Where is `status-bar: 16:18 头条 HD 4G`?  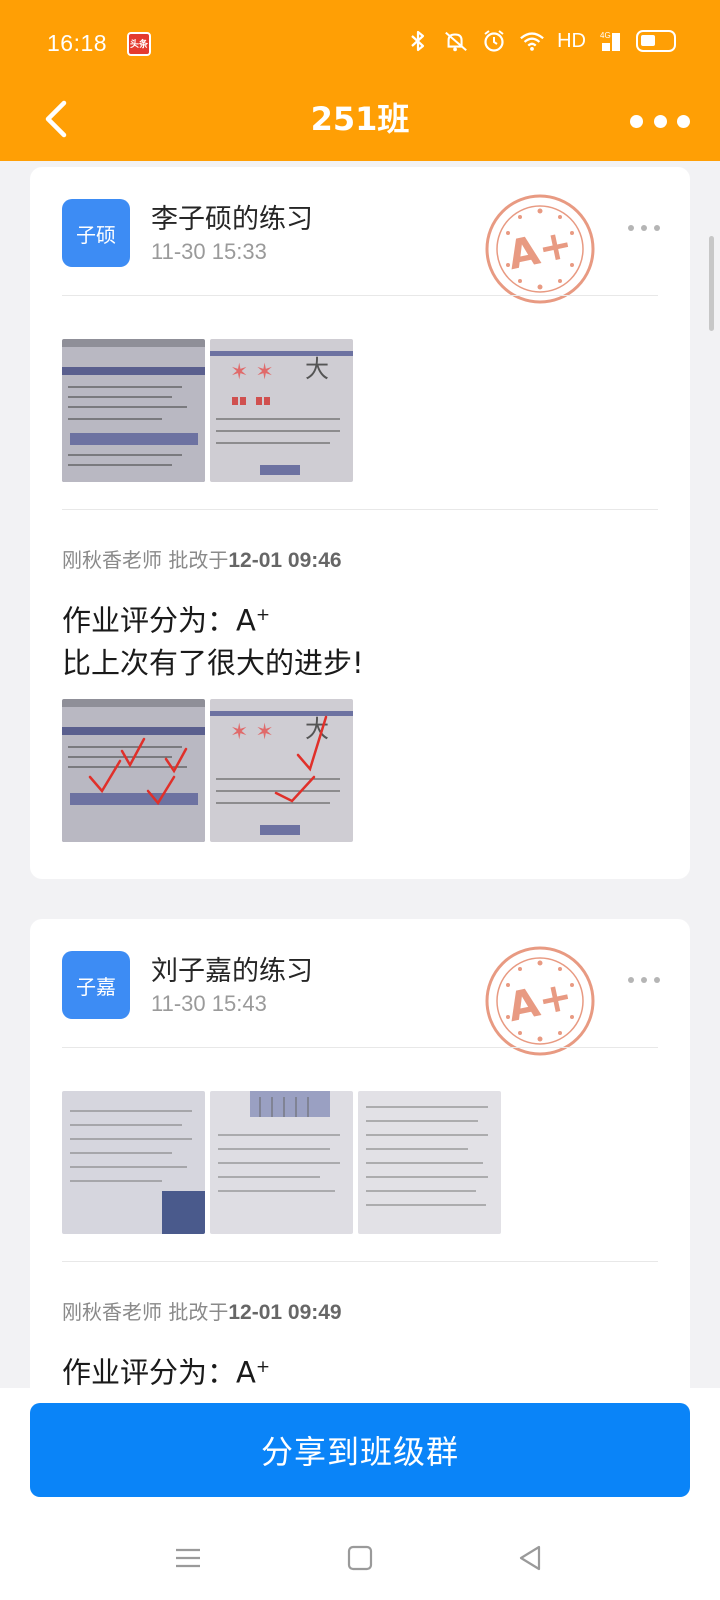
status-bar: 16:18 头条 HD 4G is located at coordinates (360, 43).